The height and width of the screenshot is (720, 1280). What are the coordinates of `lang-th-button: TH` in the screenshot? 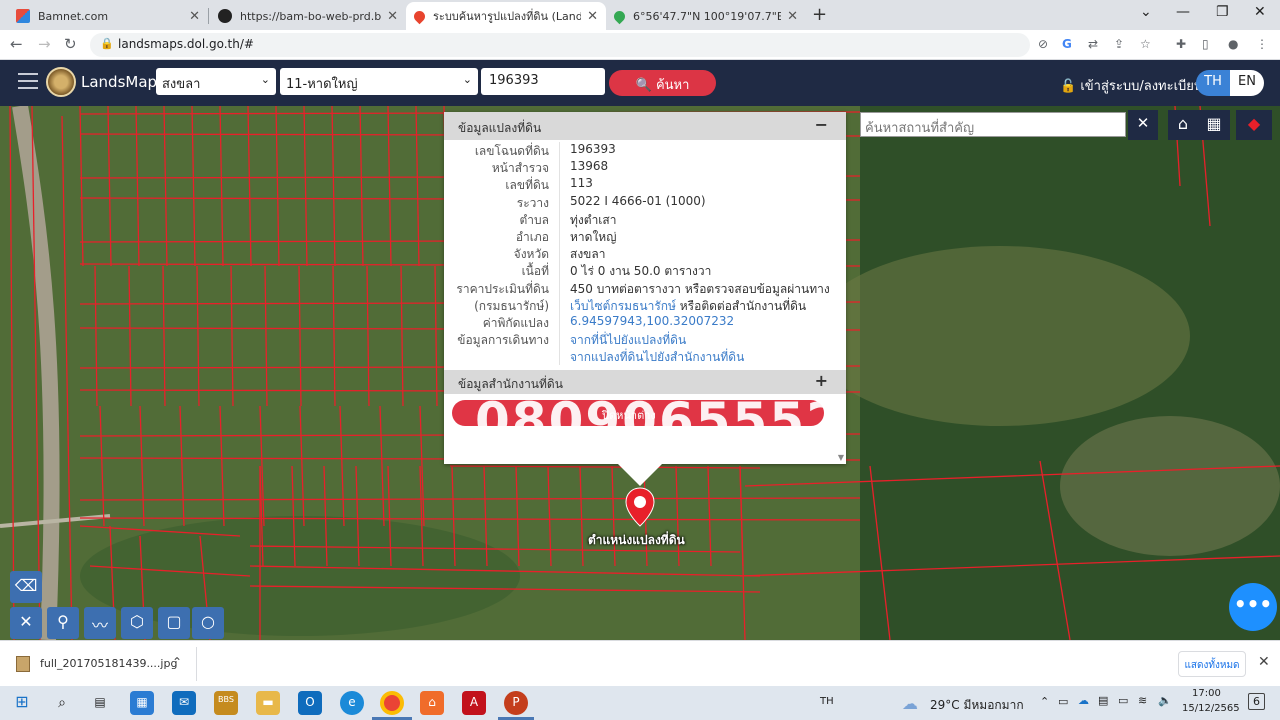 It's located at (1213, 83).